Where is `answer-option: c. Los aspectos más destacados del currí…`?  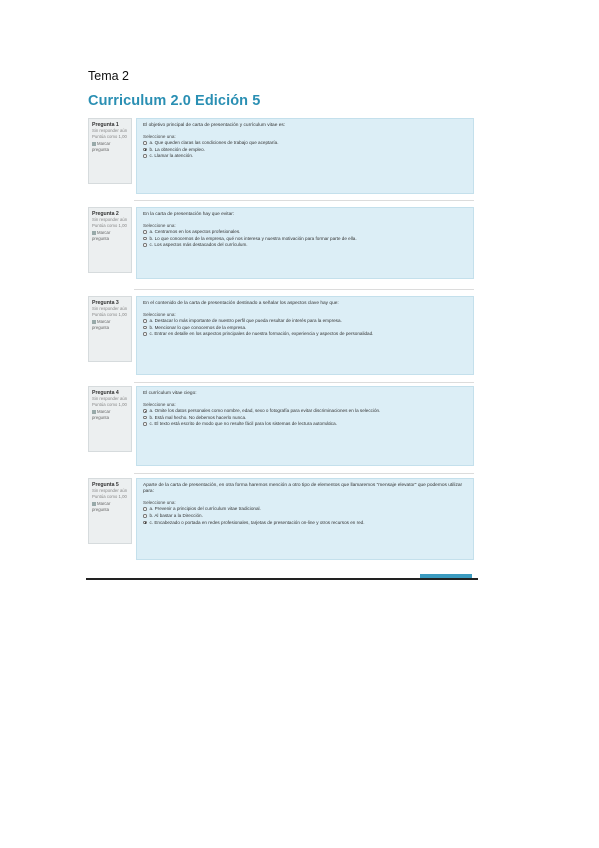
answer-option: c. Los aspectos más destacados del currí… is located at coordinates (305, 245).